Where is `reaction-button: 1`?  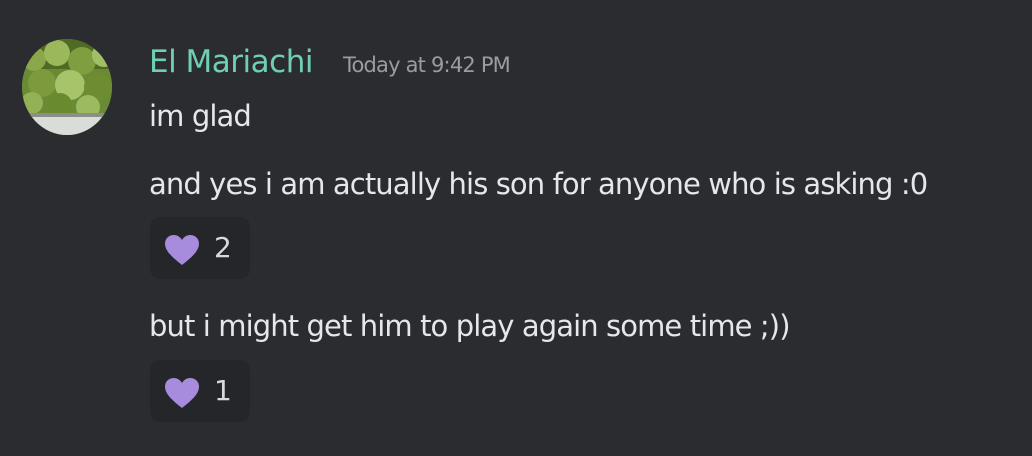 reaction-button: 1 is located at coordinates (200, 391).